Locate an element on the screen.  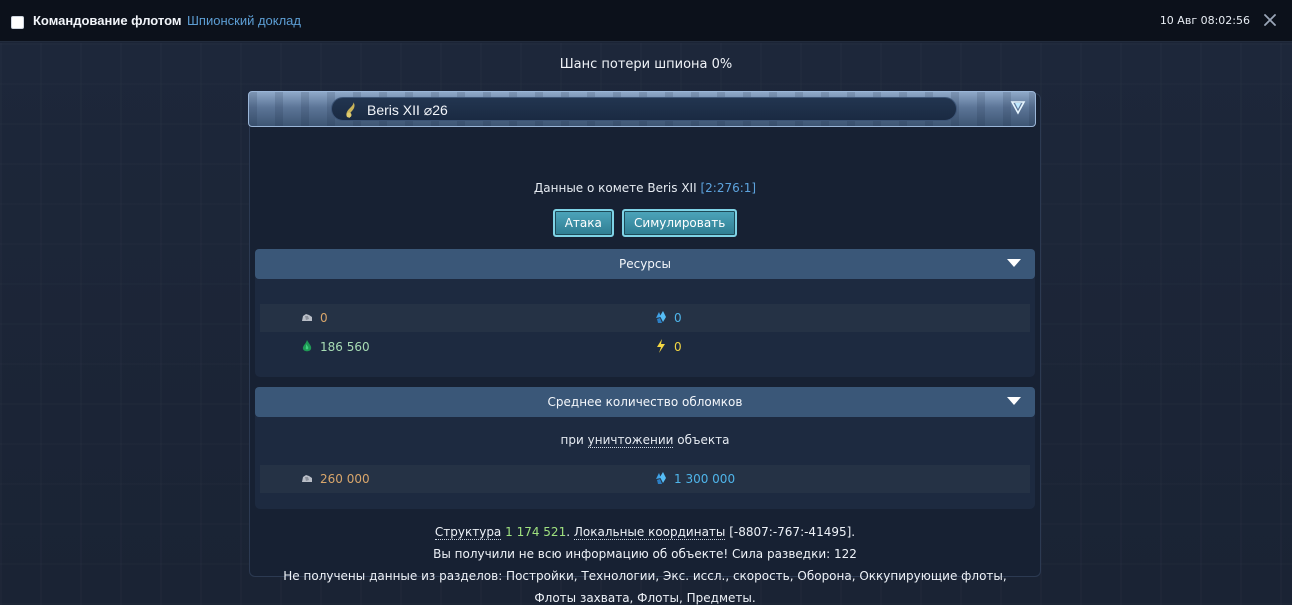
simulate-button: Симулировать is located at coordinates (680, 223).